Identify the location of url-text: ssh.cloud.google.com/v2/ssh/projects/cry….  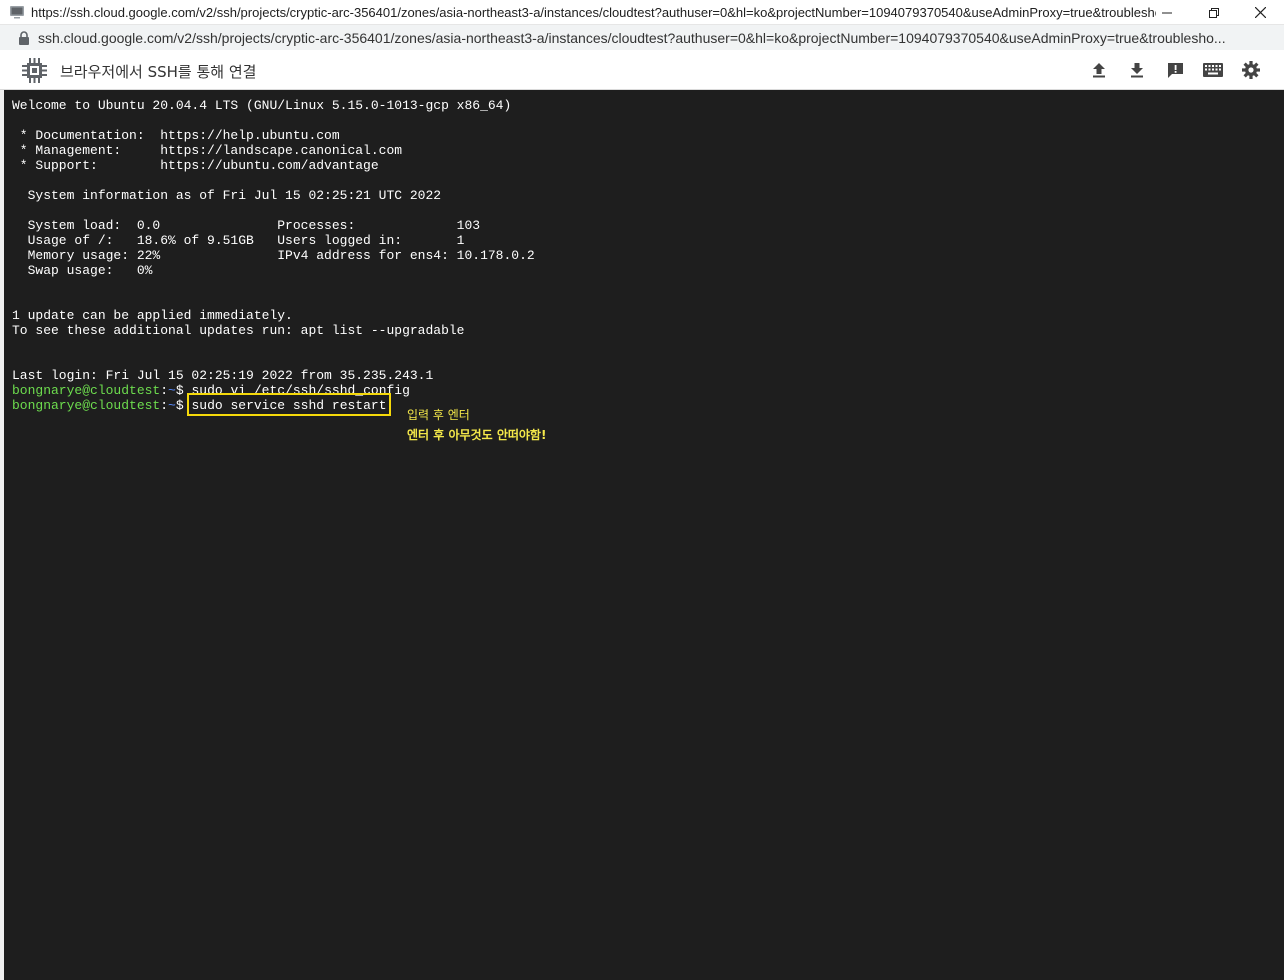
(653, 38).